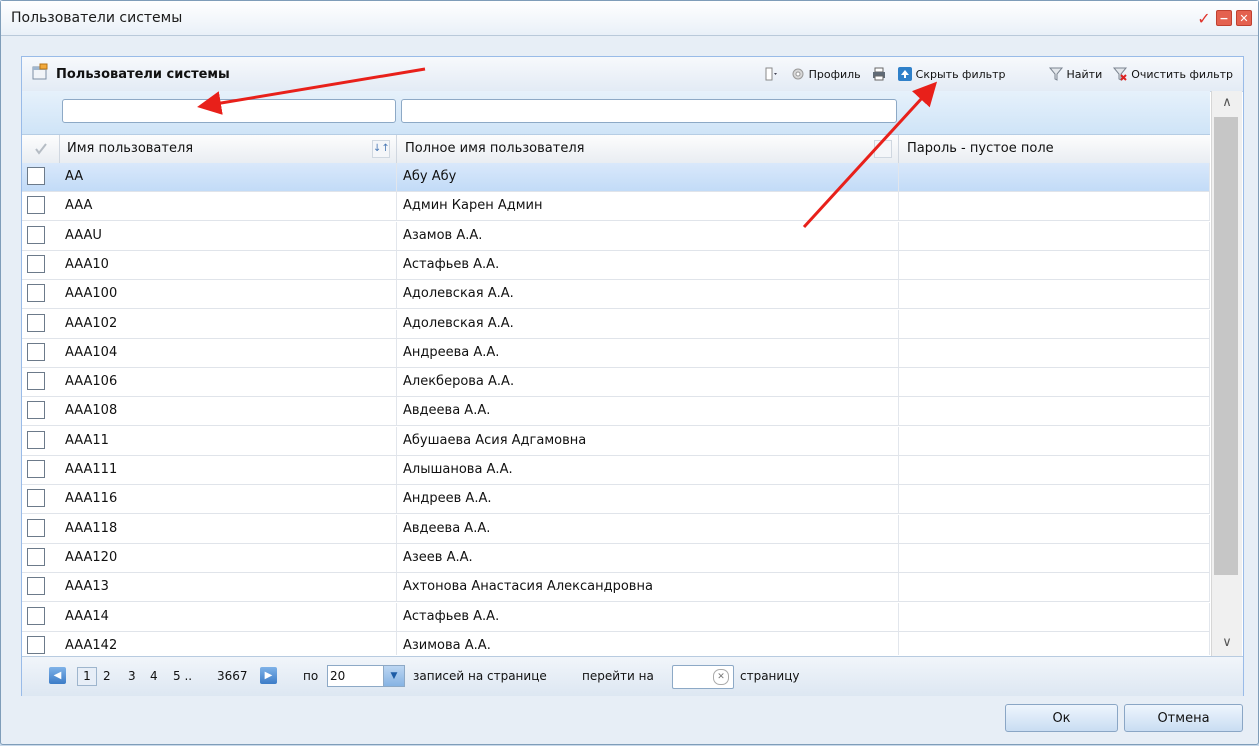 The image size is (1259, 746). What do you see at coordinates (648, 643) in the screenshot?
I see `cell-name: Азимова А.А.` at bounding box center [648, 643].